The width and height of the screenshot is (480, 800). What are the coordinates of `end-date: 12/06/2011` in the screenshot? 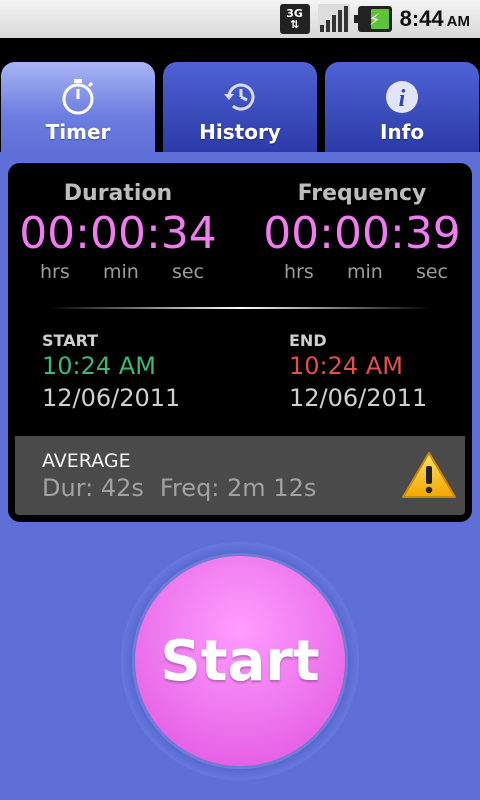 It's located at (358, 398).